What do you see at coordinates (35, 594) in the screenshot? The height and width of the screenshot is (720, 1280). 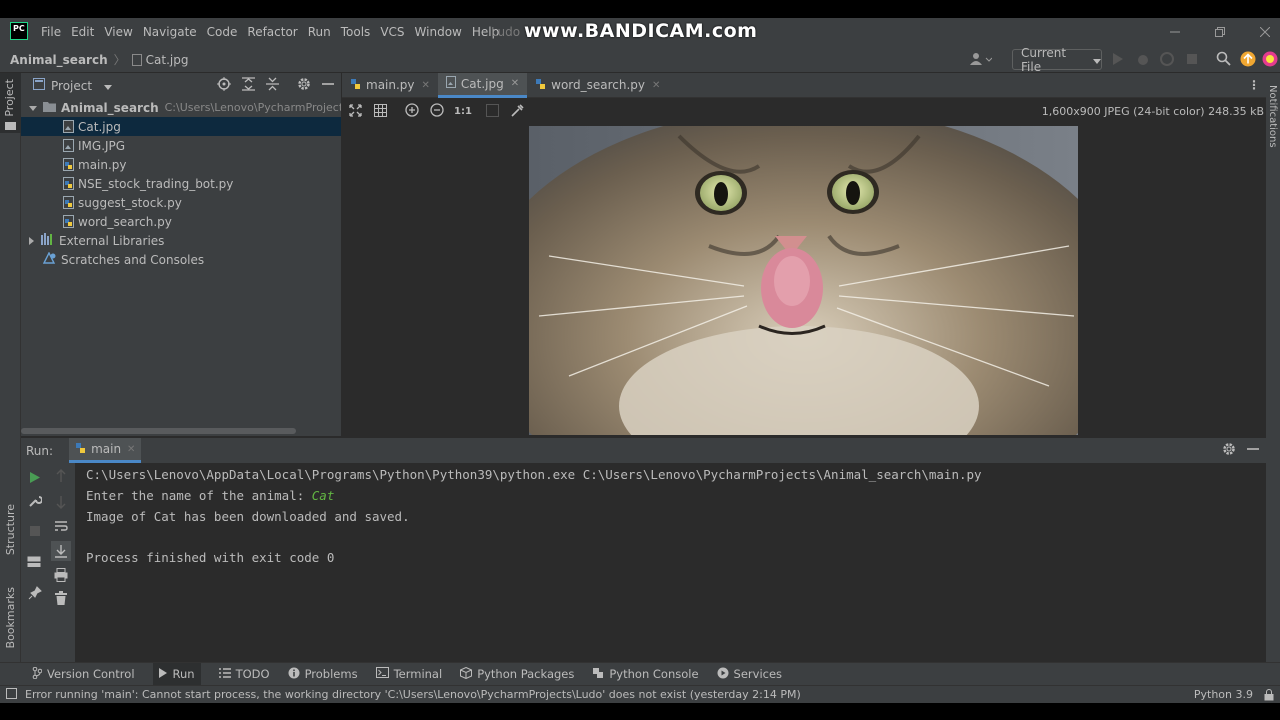 I see `pin-icon` at bounding box center [35, 594].